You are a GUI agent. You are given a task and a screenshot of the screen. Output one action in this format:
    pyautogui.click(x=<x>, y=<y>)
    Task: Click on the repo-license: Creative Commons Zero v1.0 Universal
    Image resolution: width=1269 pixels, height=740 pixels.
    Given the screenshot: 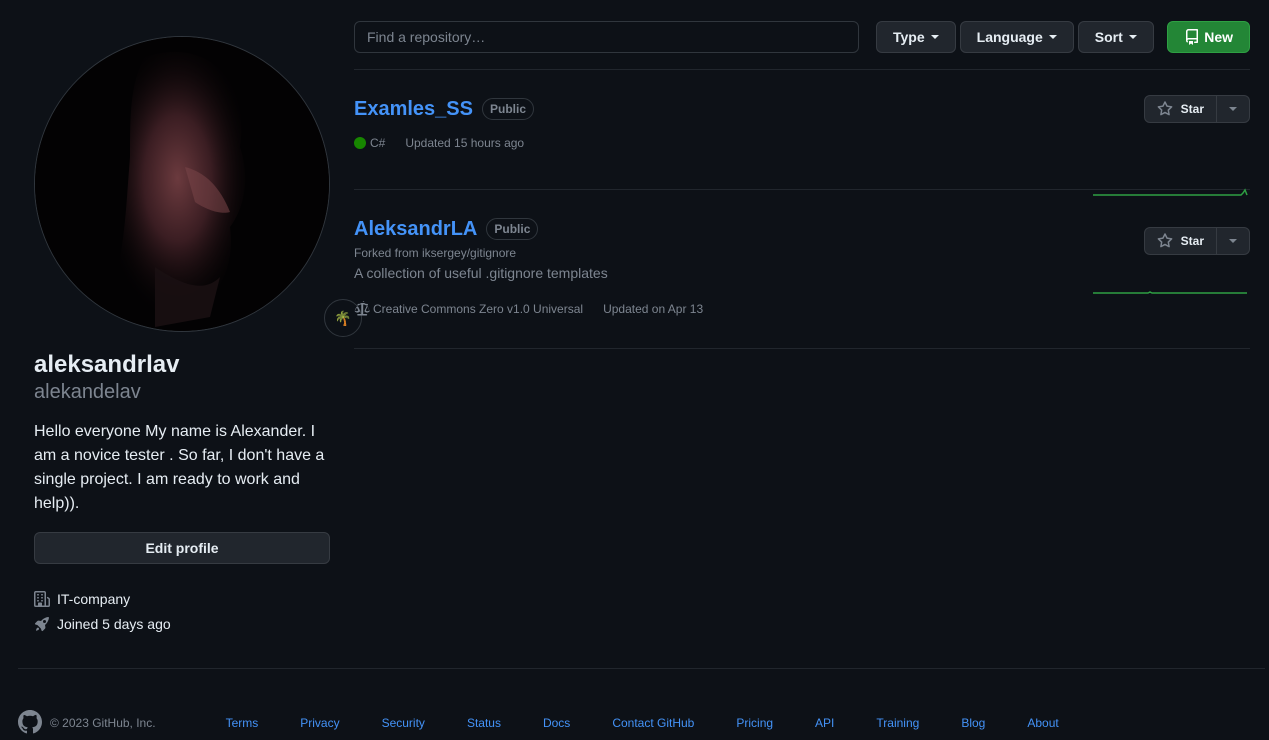 What is the action you would take?
    pyautogui.click(x=468, y=309)
    